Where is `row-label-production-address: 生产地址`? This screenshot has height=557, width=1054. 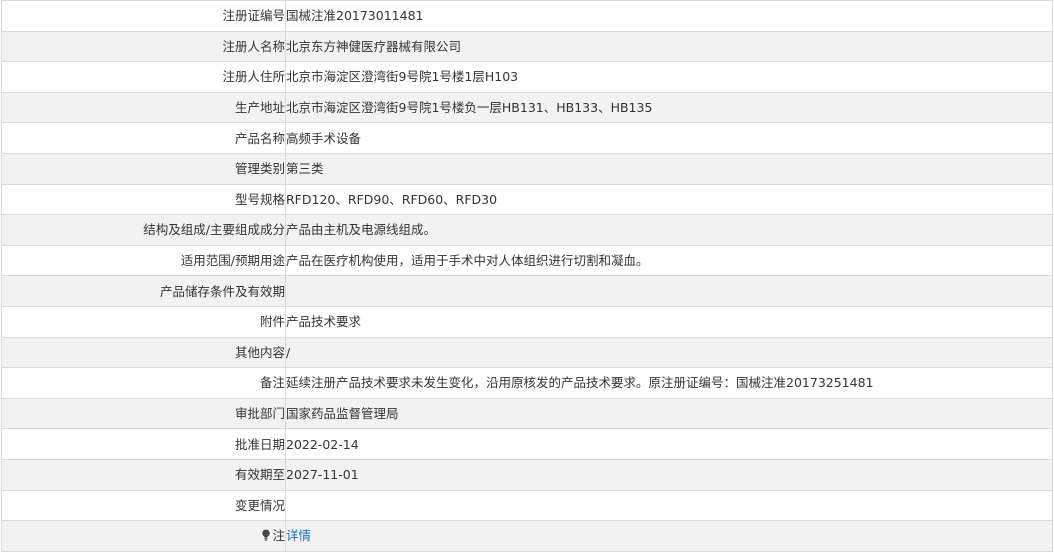 row-label-production-address: 生产地址 is located at coordinates (143, 107).